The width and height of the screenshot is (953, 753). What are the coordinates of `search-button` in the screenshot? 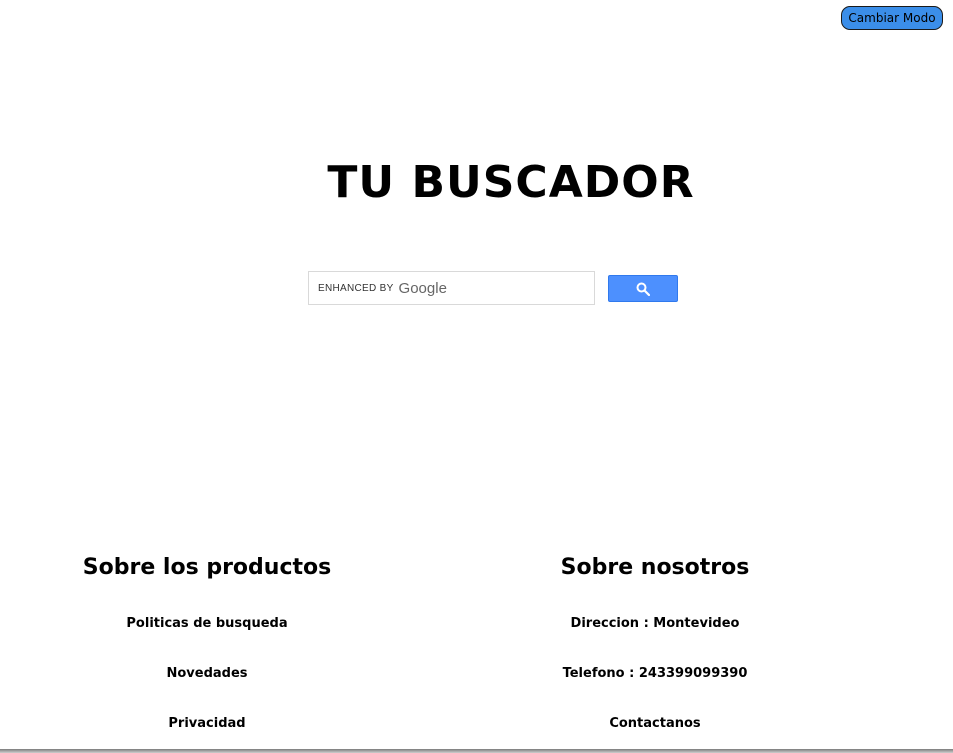 It's located at (643, 288).